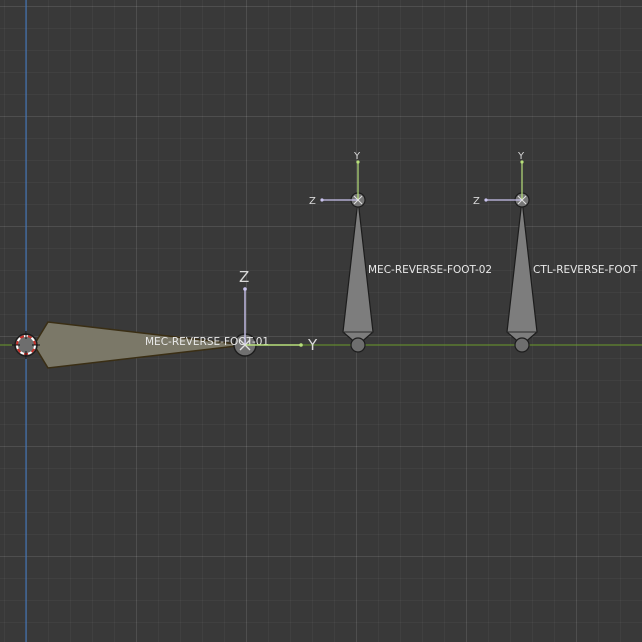 The width and height of the screenshot is (642, 642). What do you see at coordinates (400, 252) in the screenshot?
I see `bone-mec-reverse-foot-02: MEC-REVERSE-FOOT-02 Y Z` at bounding box center [400, 252].